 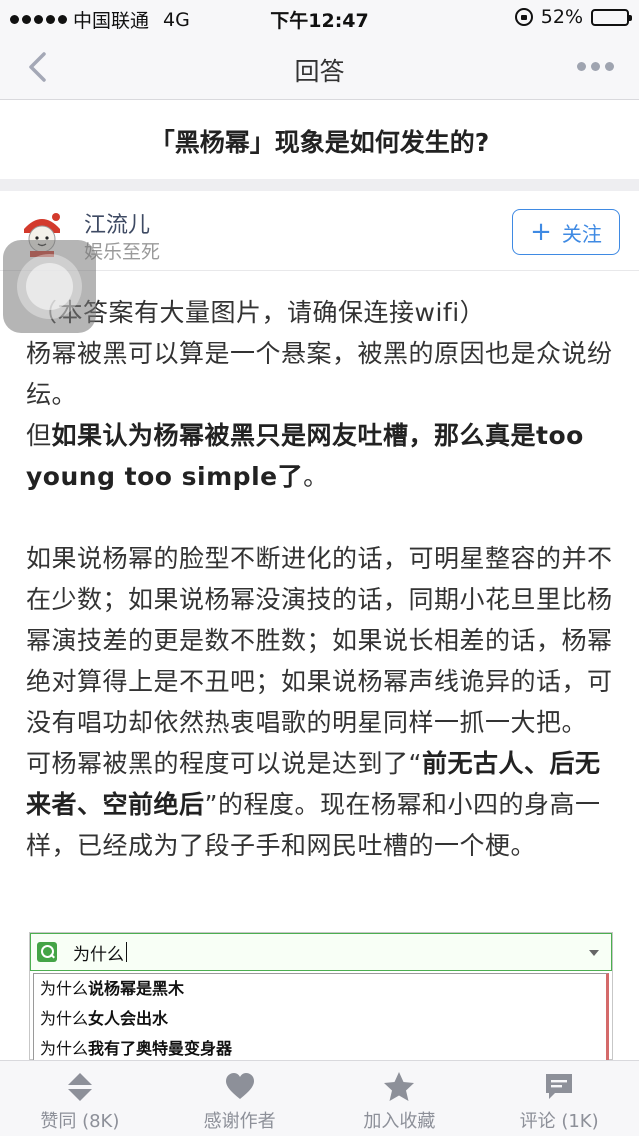 What do you see at coordinates (399, 1121) in the screenshot?
I see `add-favorite-label: 加入收藏` at bounding box center [399, 1121].